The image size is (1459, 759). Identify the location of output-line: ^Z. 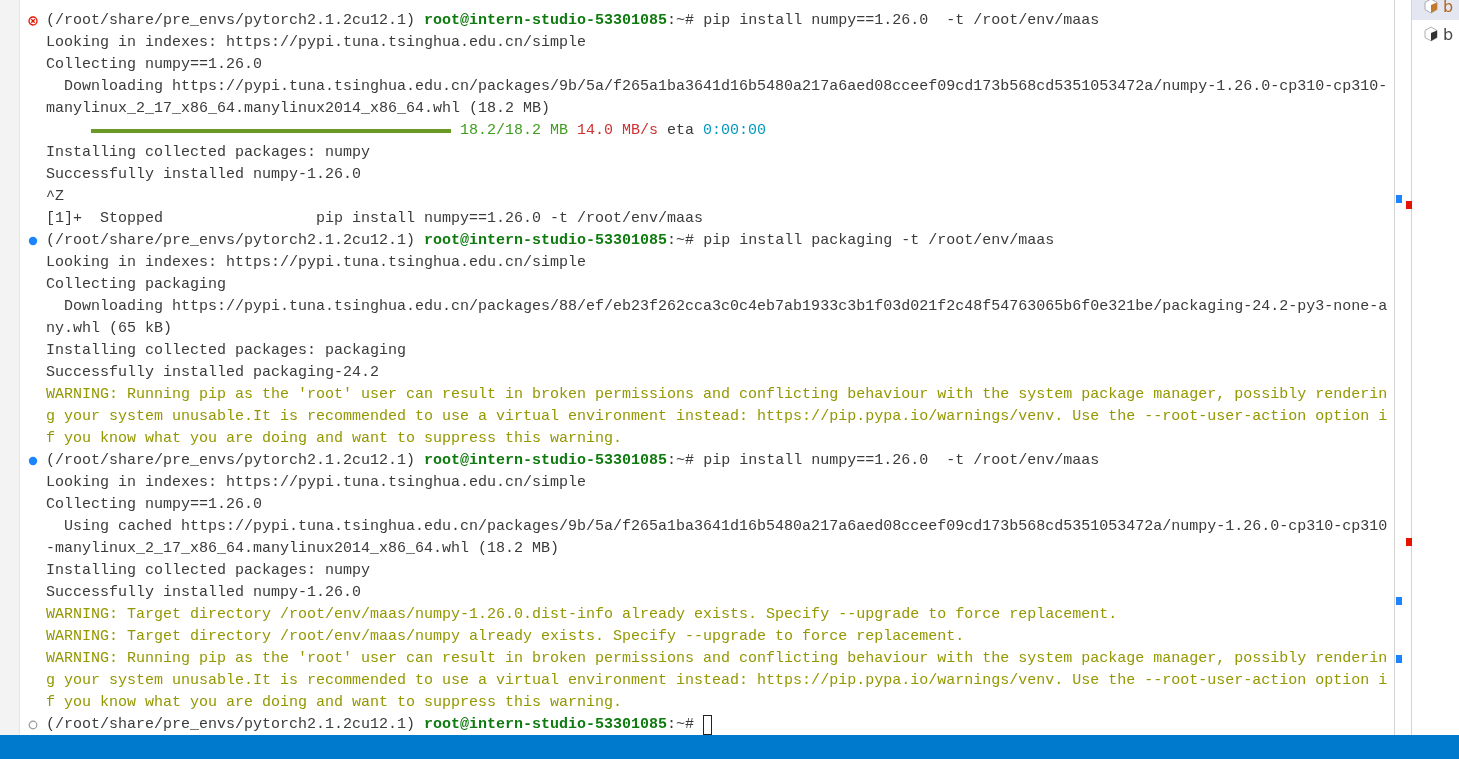
(55, 197).